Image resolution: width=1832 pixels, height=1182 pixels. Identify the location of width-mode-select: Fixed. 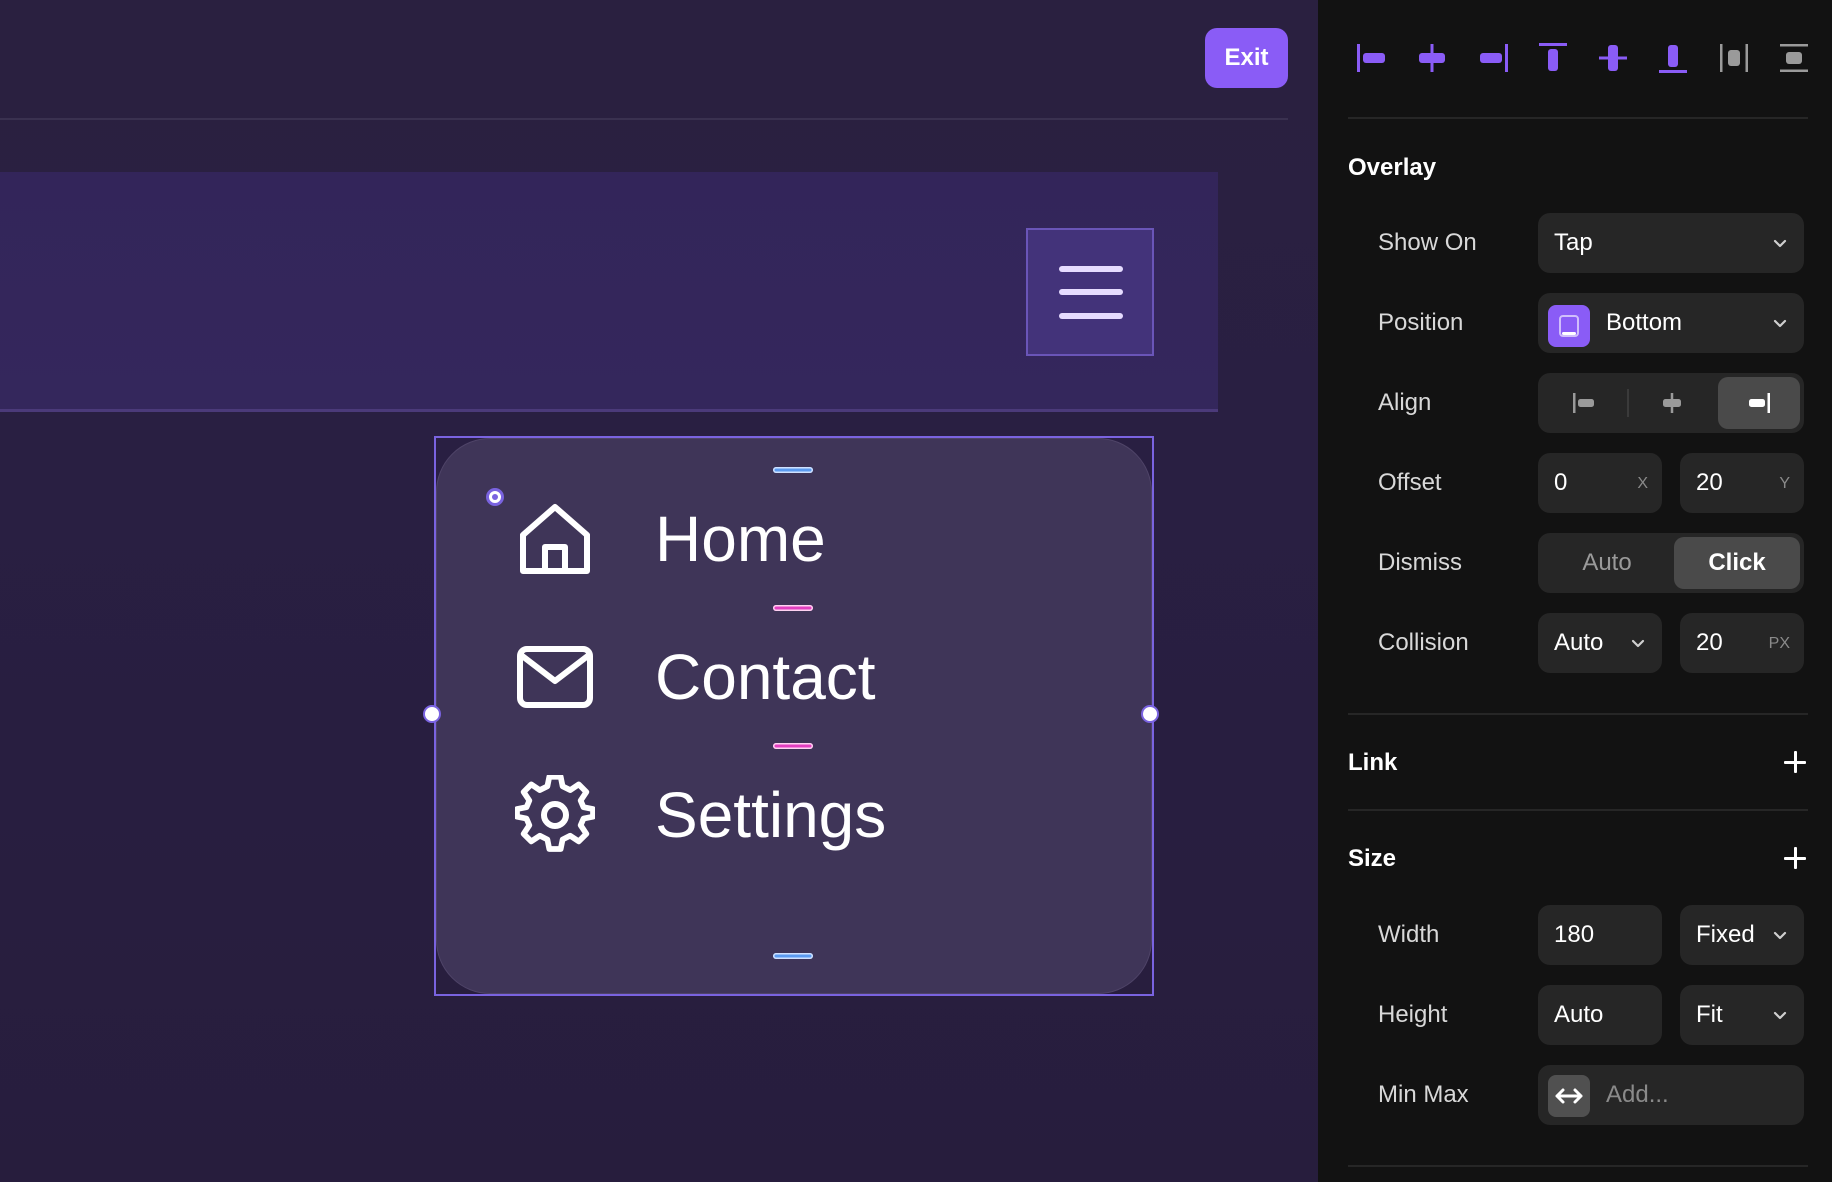
(1742, 935).